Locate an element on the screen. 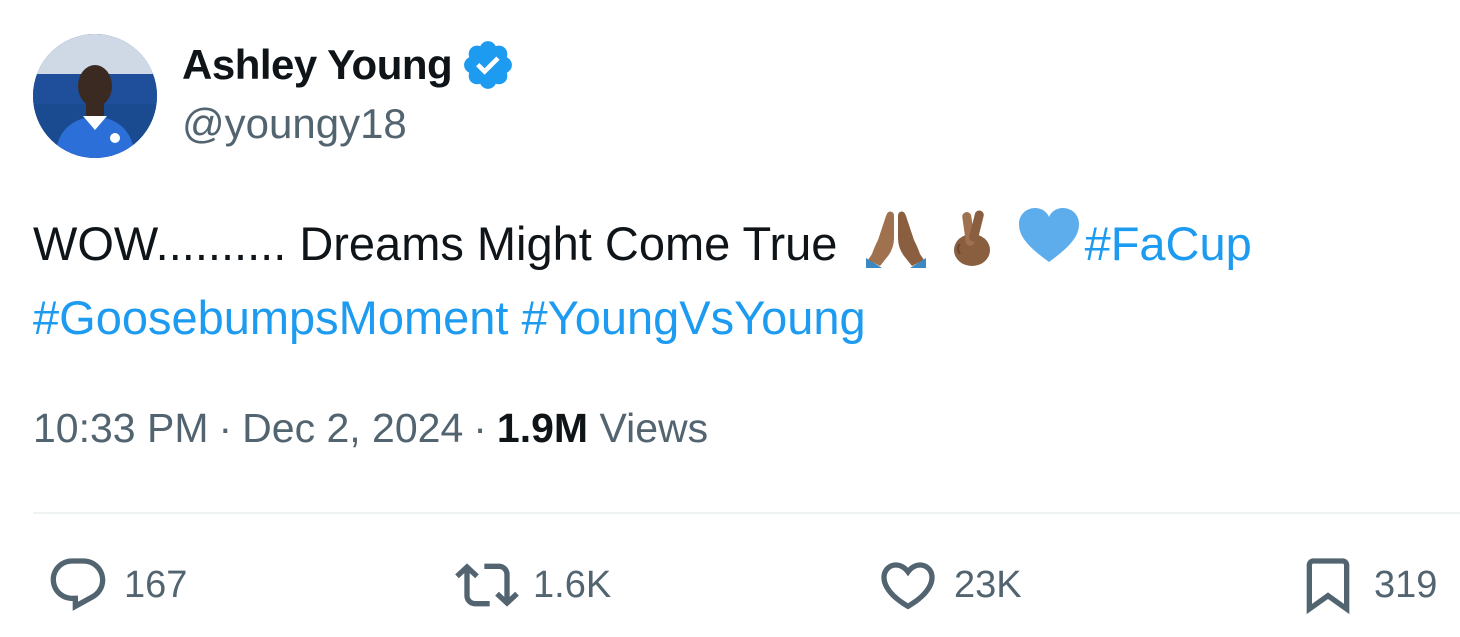  author-handle: @youngy18 is located at coordinates (294, 124).